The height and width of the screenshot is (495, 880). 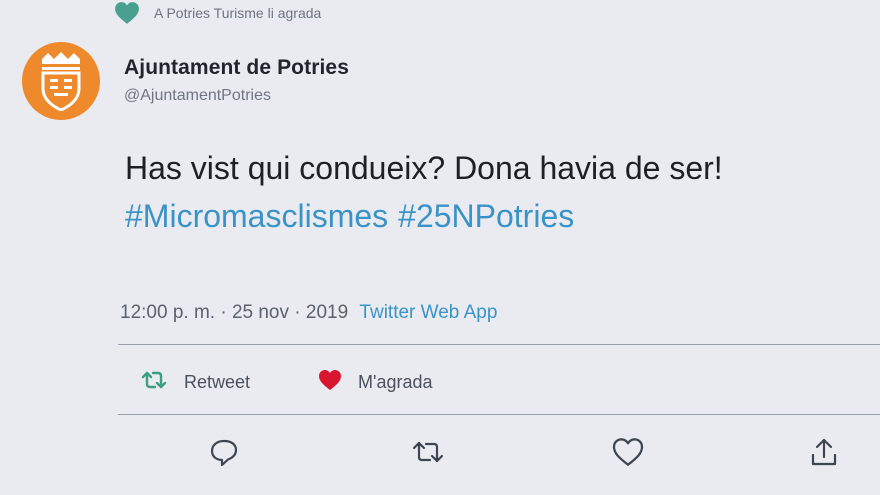 I want to click on retweets-stat: Retweet, so click(x=195, y=382).